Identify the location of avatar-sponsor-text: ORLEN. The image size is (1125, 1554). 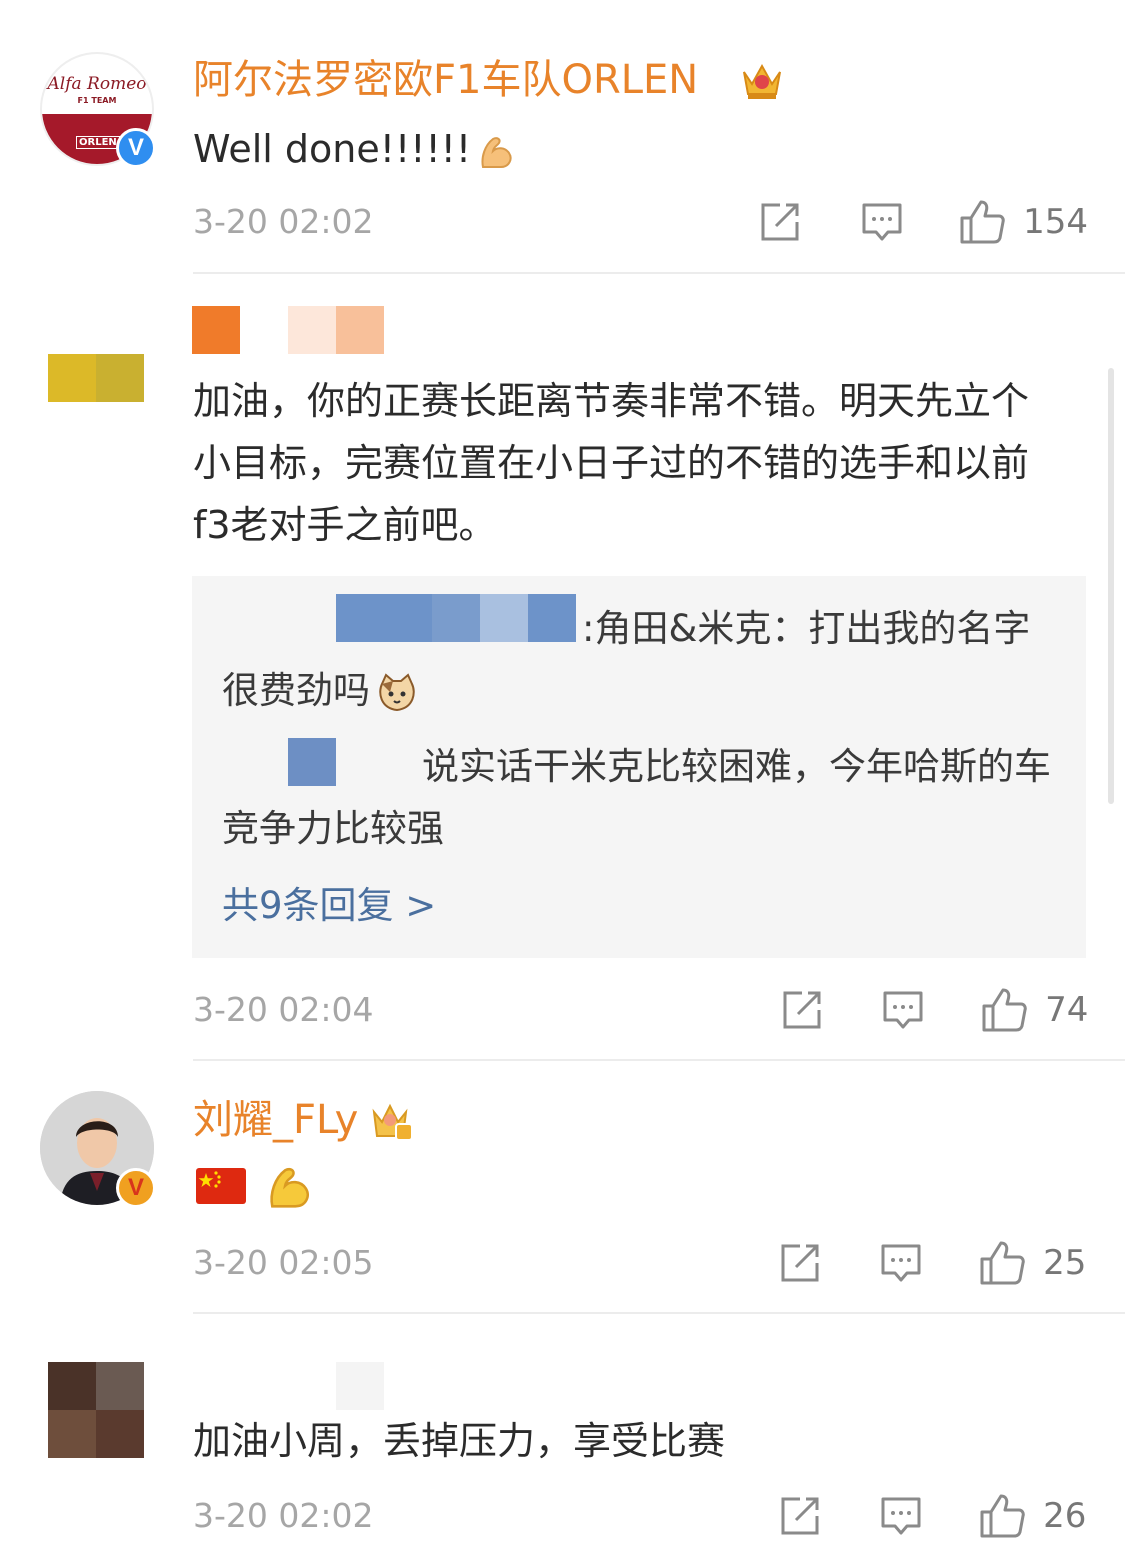
(98, 142).